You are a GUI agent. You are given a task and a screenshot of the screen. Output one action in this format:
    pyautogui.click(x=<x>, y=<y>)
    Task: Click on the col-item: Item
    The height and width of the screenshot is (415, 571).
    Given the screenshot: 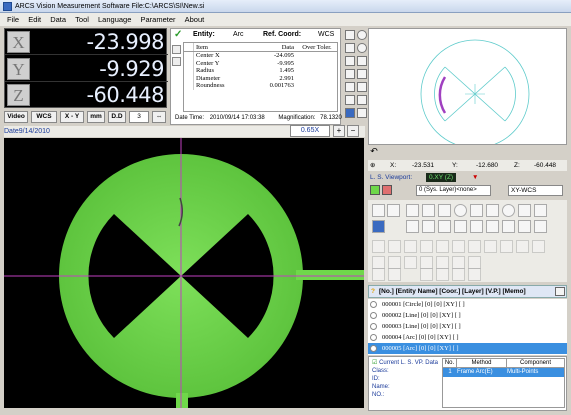 What is the action you would take?
    pyautogui.click(x=202, y=47)
    